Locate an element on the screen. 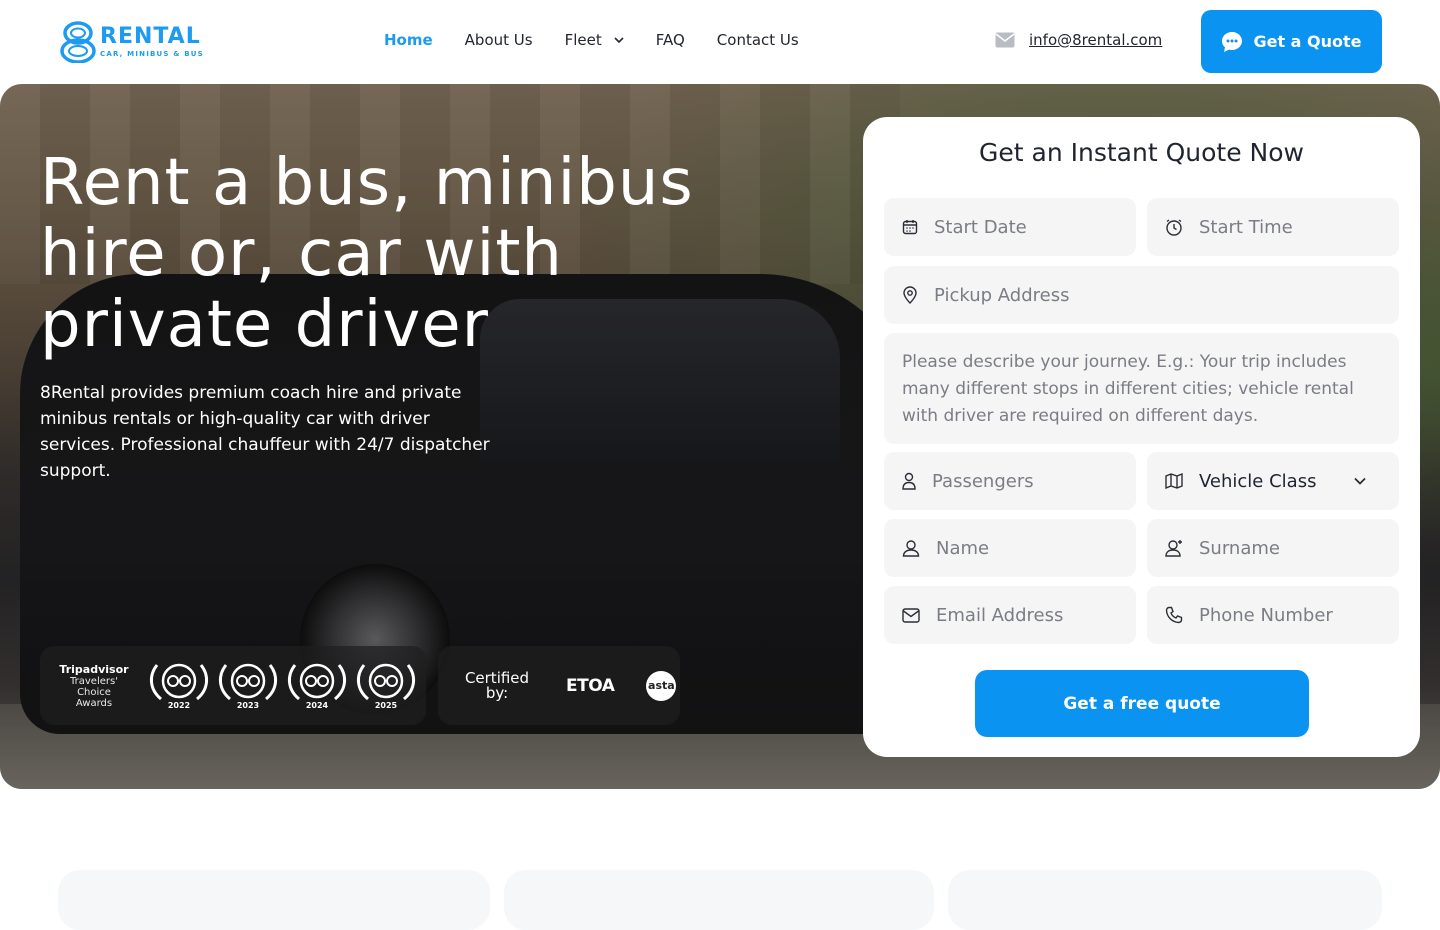  nav-contact: Contact Us is located at coordinates (758, 40).